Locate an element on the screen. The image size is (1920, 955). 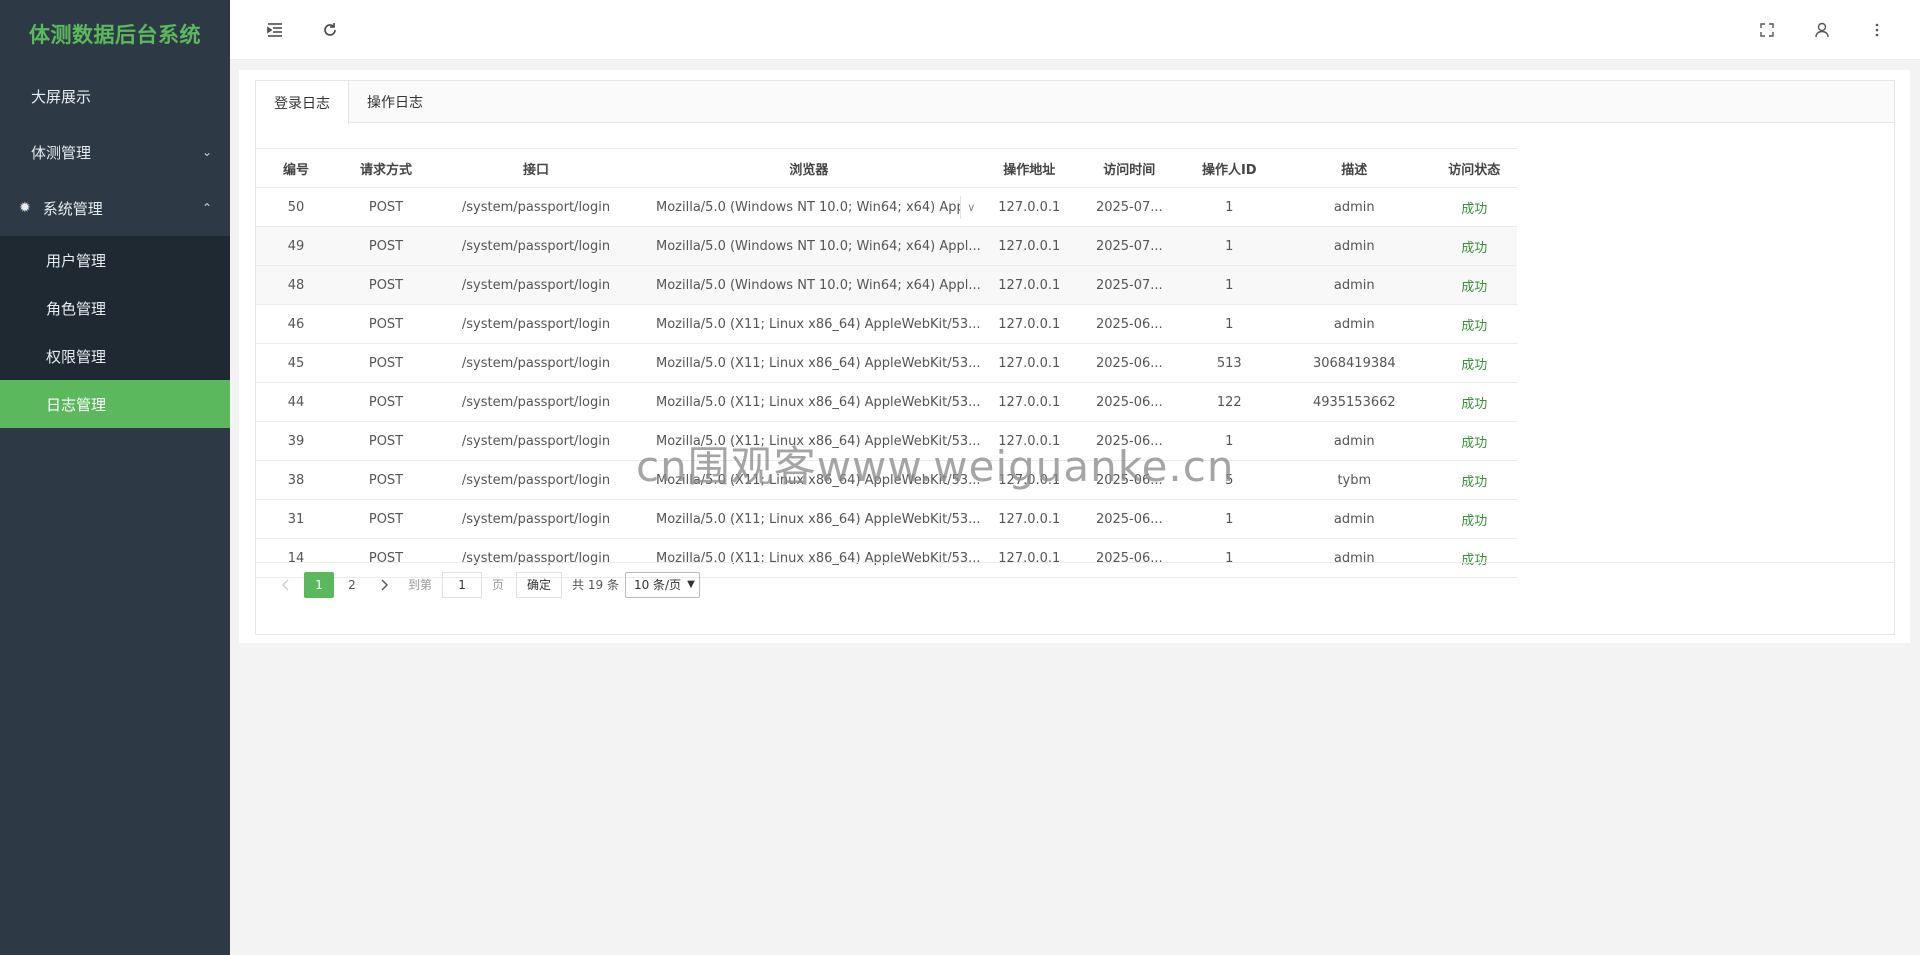
sidebar-item-system: ✹ 系统管理 ⌃ is located at coordinates (115, 208).